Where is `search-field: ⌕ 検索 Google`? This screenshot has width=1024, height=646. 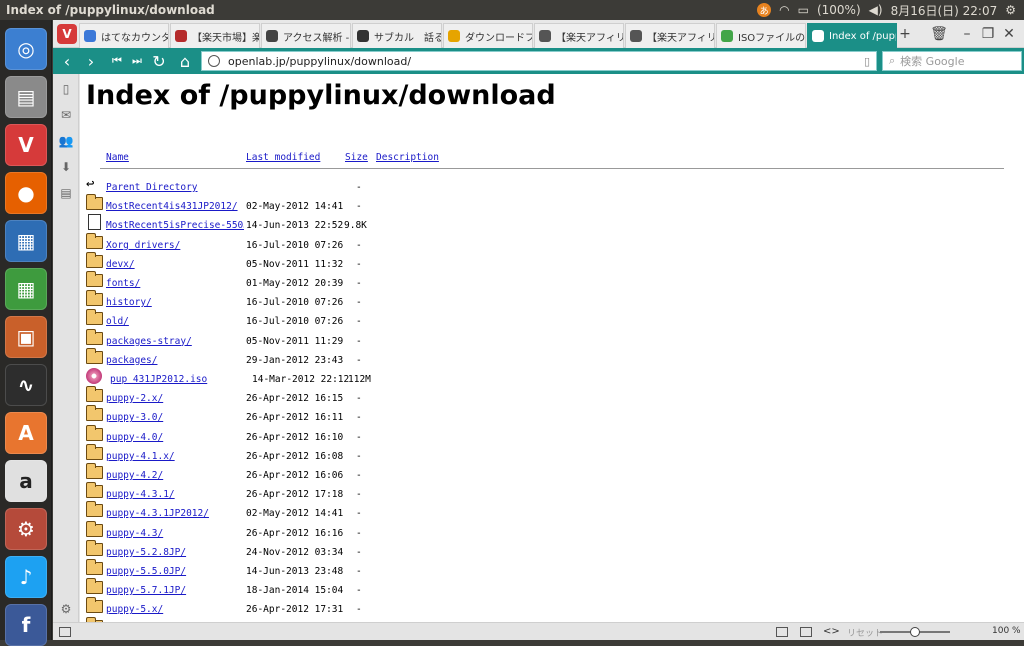
search-field: ⌕ 検索 Google is located at coordinates (952, 61).